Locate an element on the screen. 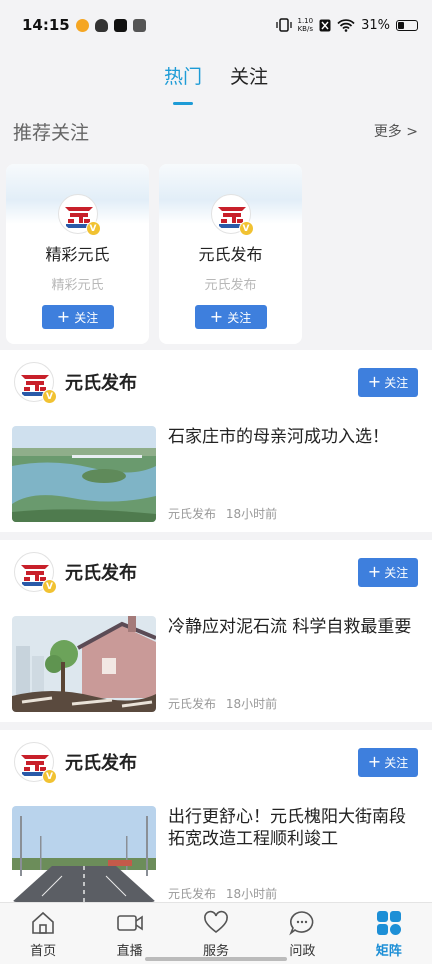  nav-item-live: 直播 is located at coordinates (130, 934).